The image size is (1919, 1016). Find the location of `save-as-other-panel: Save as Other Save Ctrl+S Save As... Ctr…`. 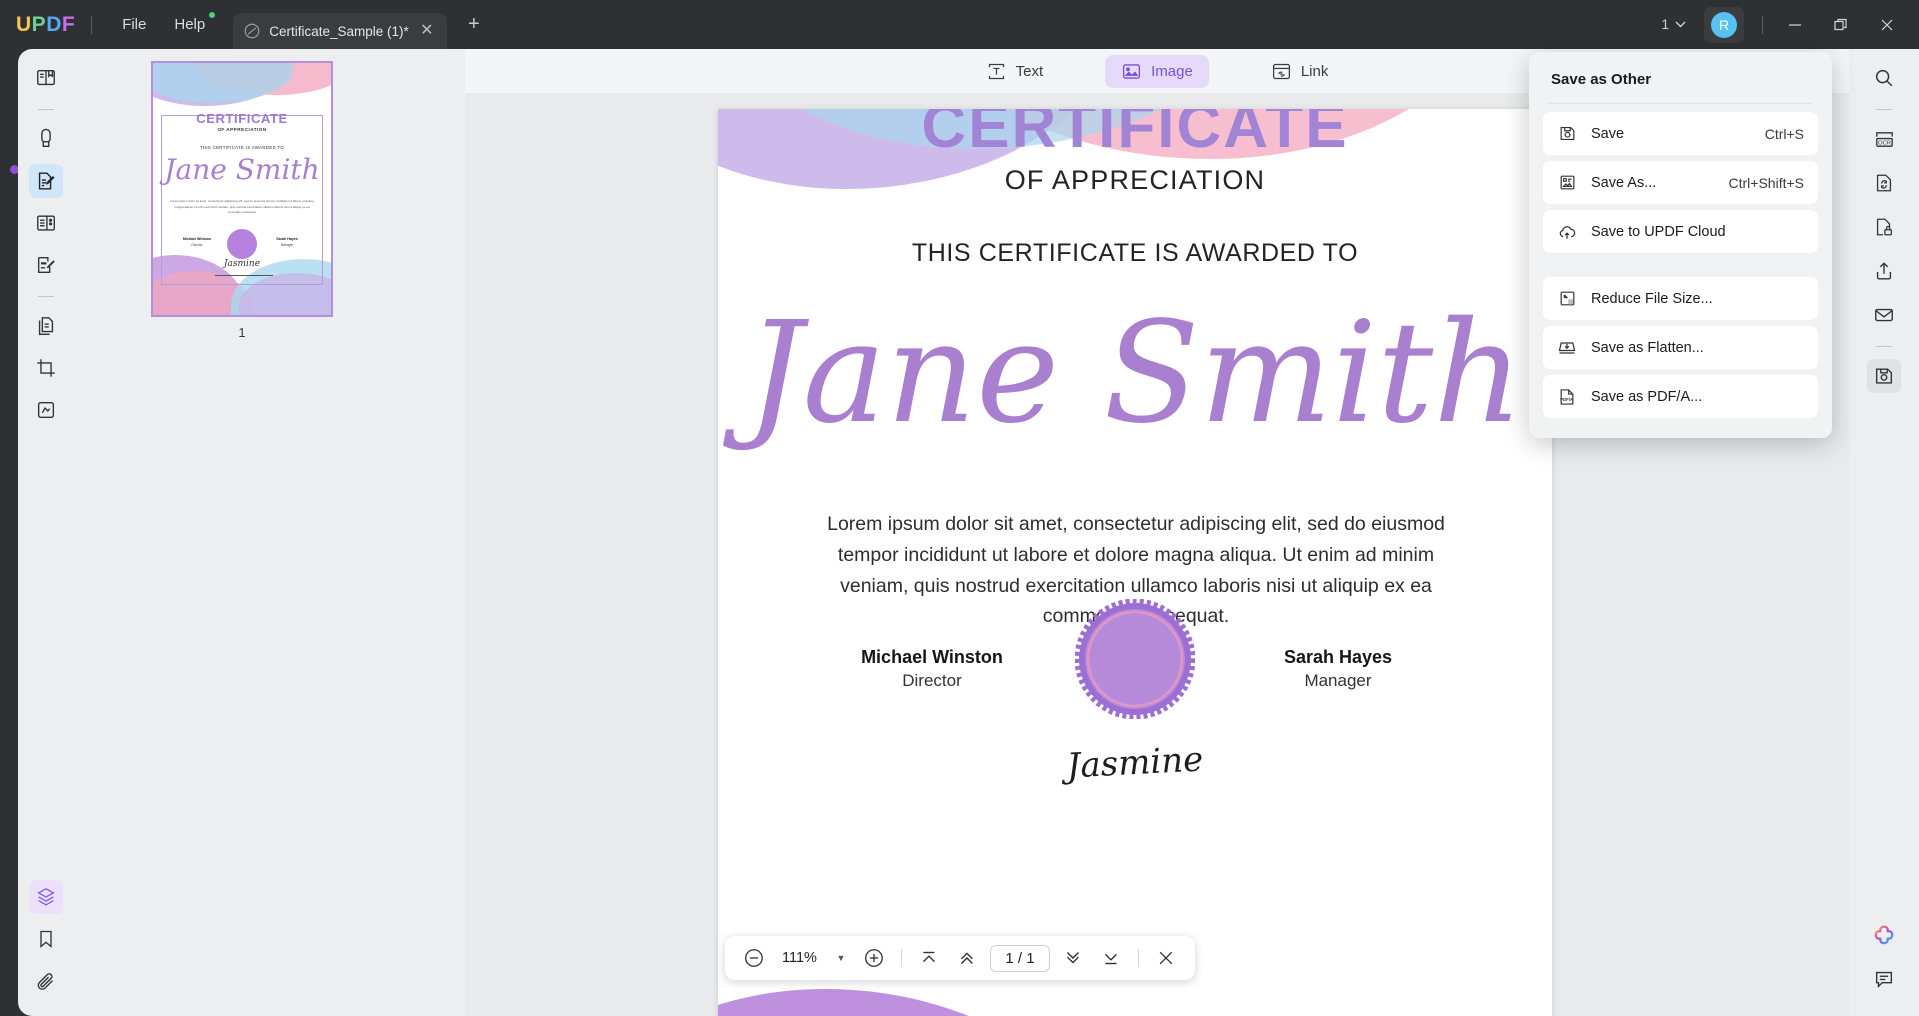

save-as-other-panel: Save as Other Save Ctrl+S Save As... Ctr… is located at coordinates (1680, 245).